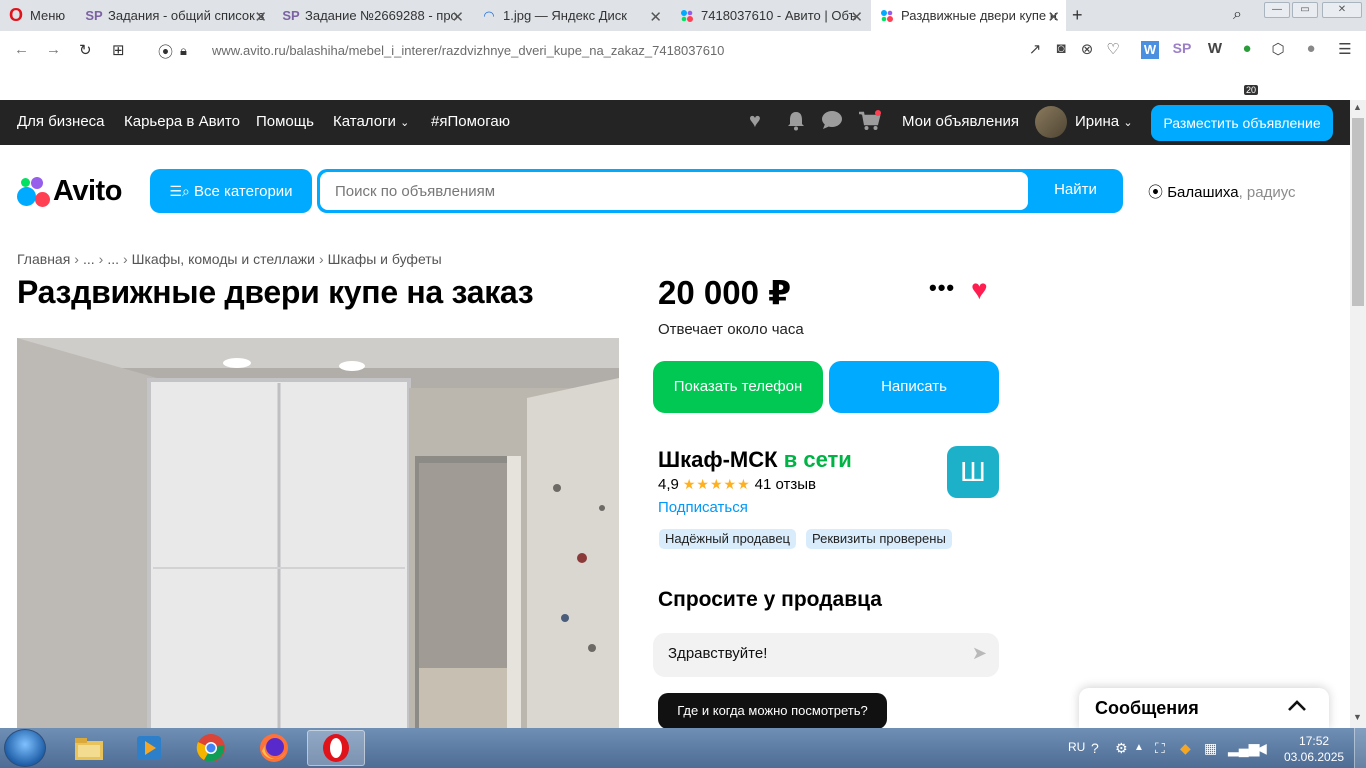 This screenshot has height=768, width=1366. Describe the element at coordinates (53, 49) in the screenshot. I see `forward-icon: →` at that location.